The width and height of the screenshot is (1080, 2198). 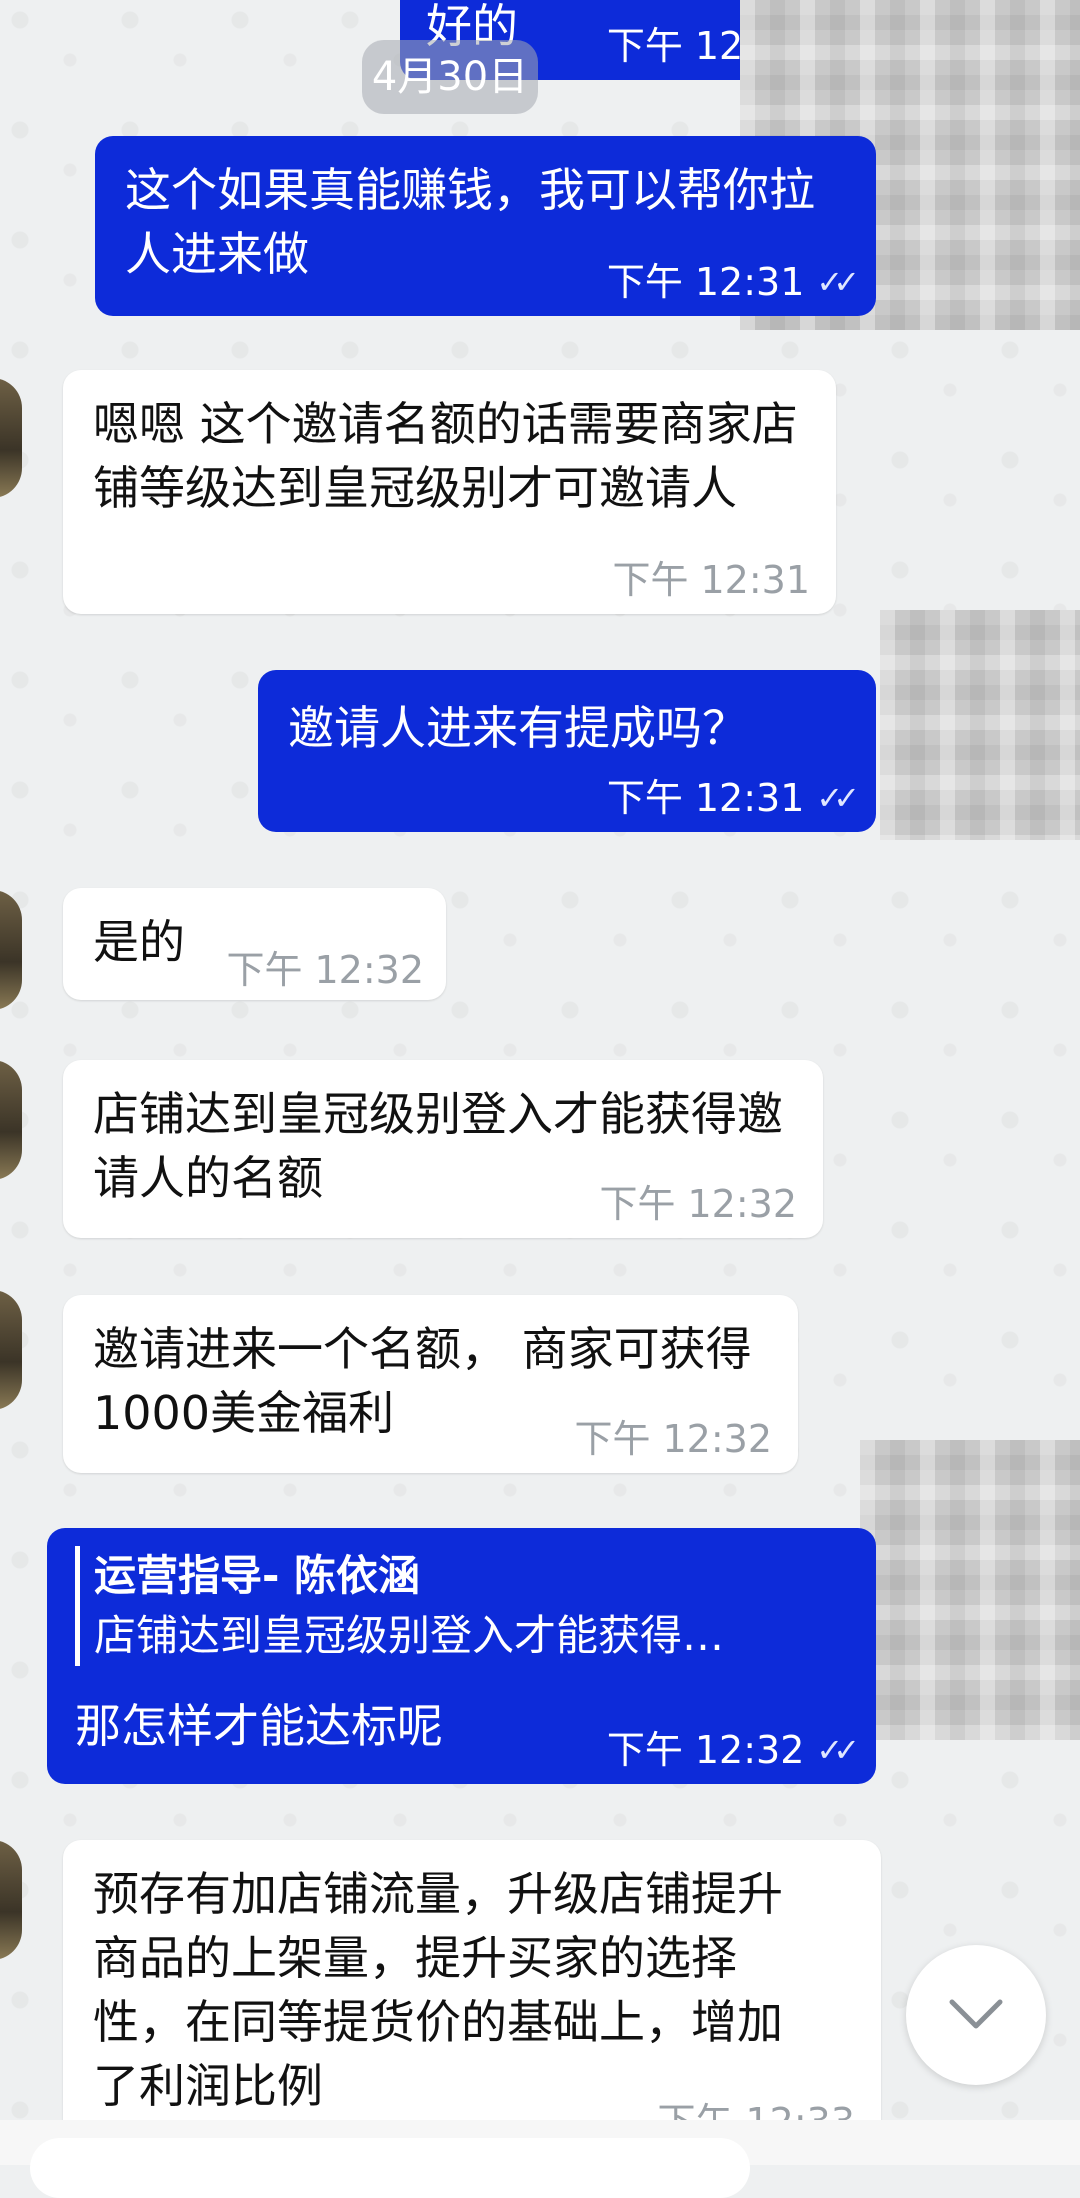 I want to click on chevron-down-icon, so click(x=976, y=2014).